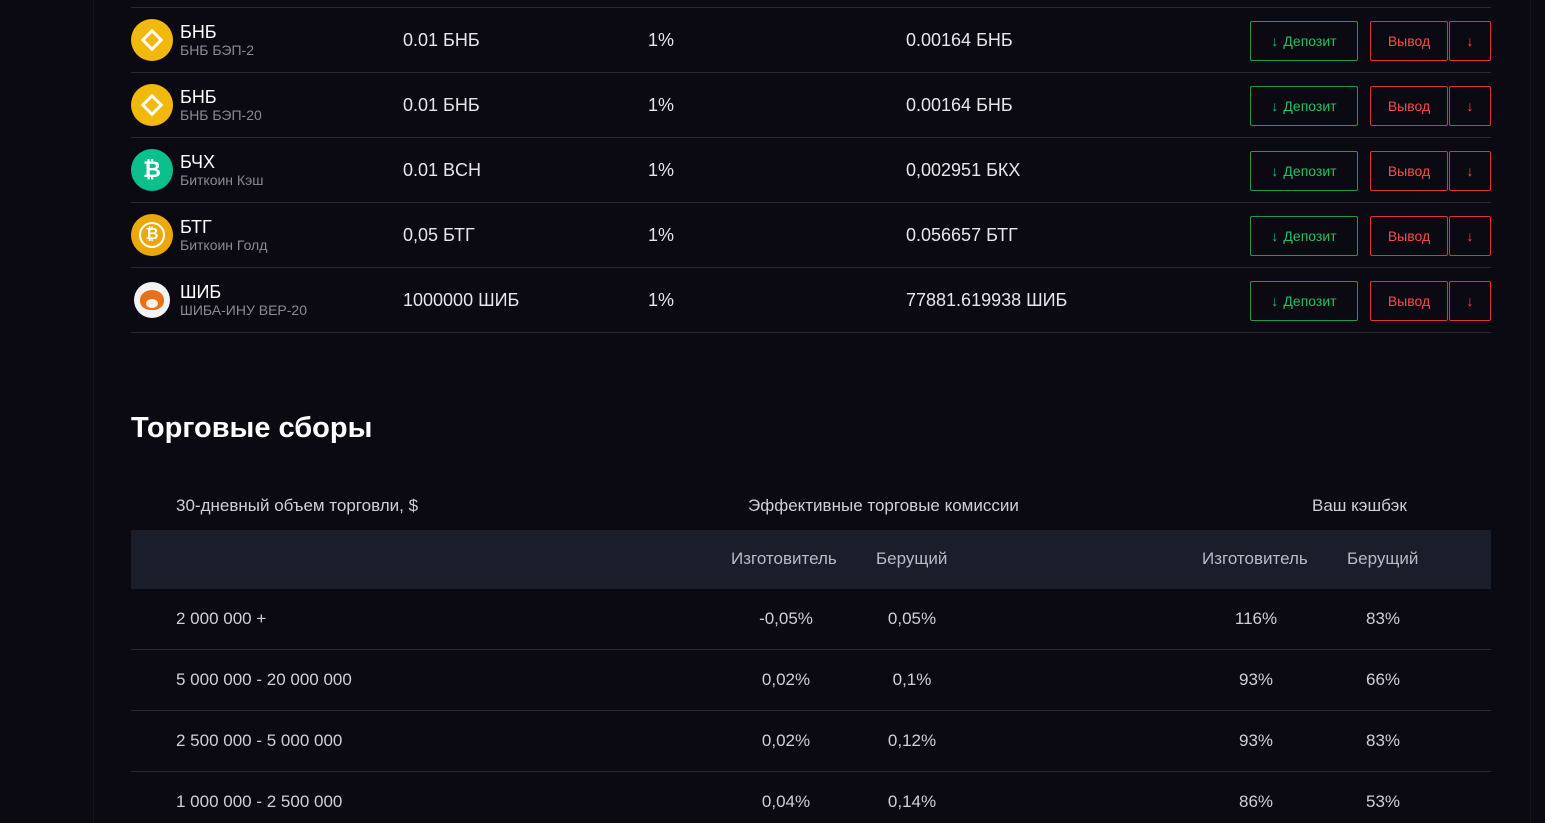  I want to click on coin-name: БЧХ, so click(198, 162).